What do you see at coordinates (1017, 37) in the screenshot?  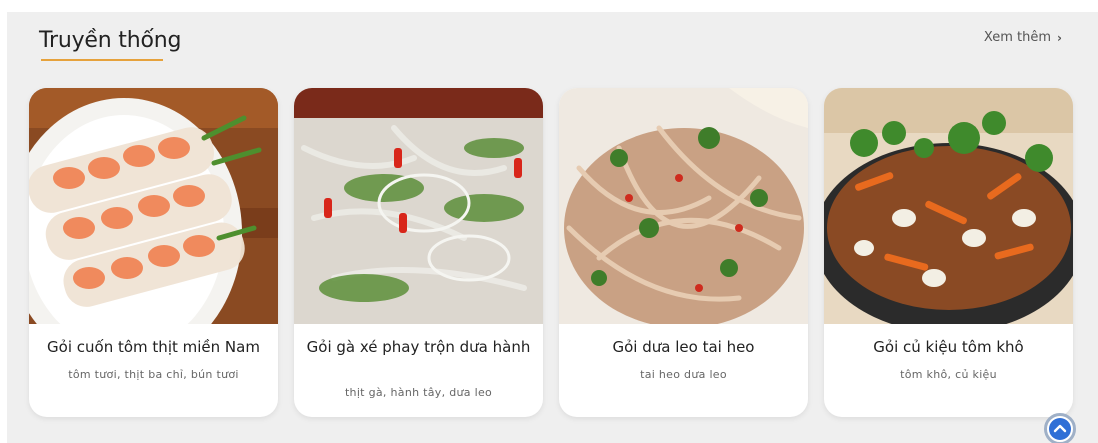 I see `see-more-label: Xem thêm` at bounding box center [1017, 37].